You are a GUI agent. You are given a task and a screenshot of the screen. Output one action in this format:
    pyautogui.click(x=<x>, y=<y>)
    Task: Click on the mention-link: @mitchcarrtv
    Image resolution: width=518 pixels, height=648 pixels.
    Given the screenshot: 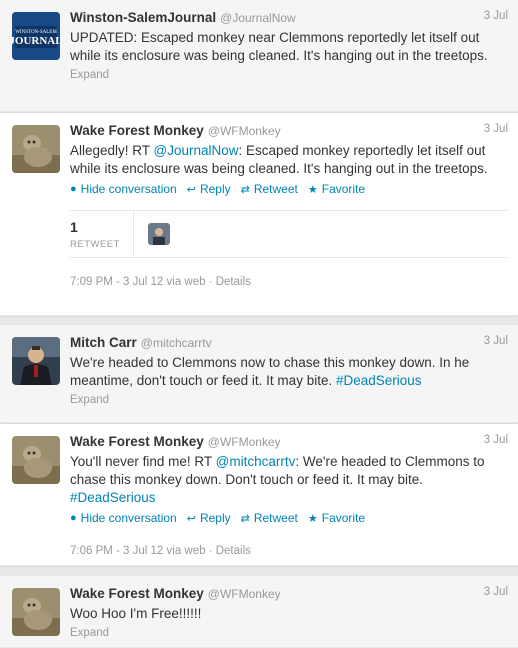 What is the action you would take?
    pyautogui.click(x=256, y=461)
    